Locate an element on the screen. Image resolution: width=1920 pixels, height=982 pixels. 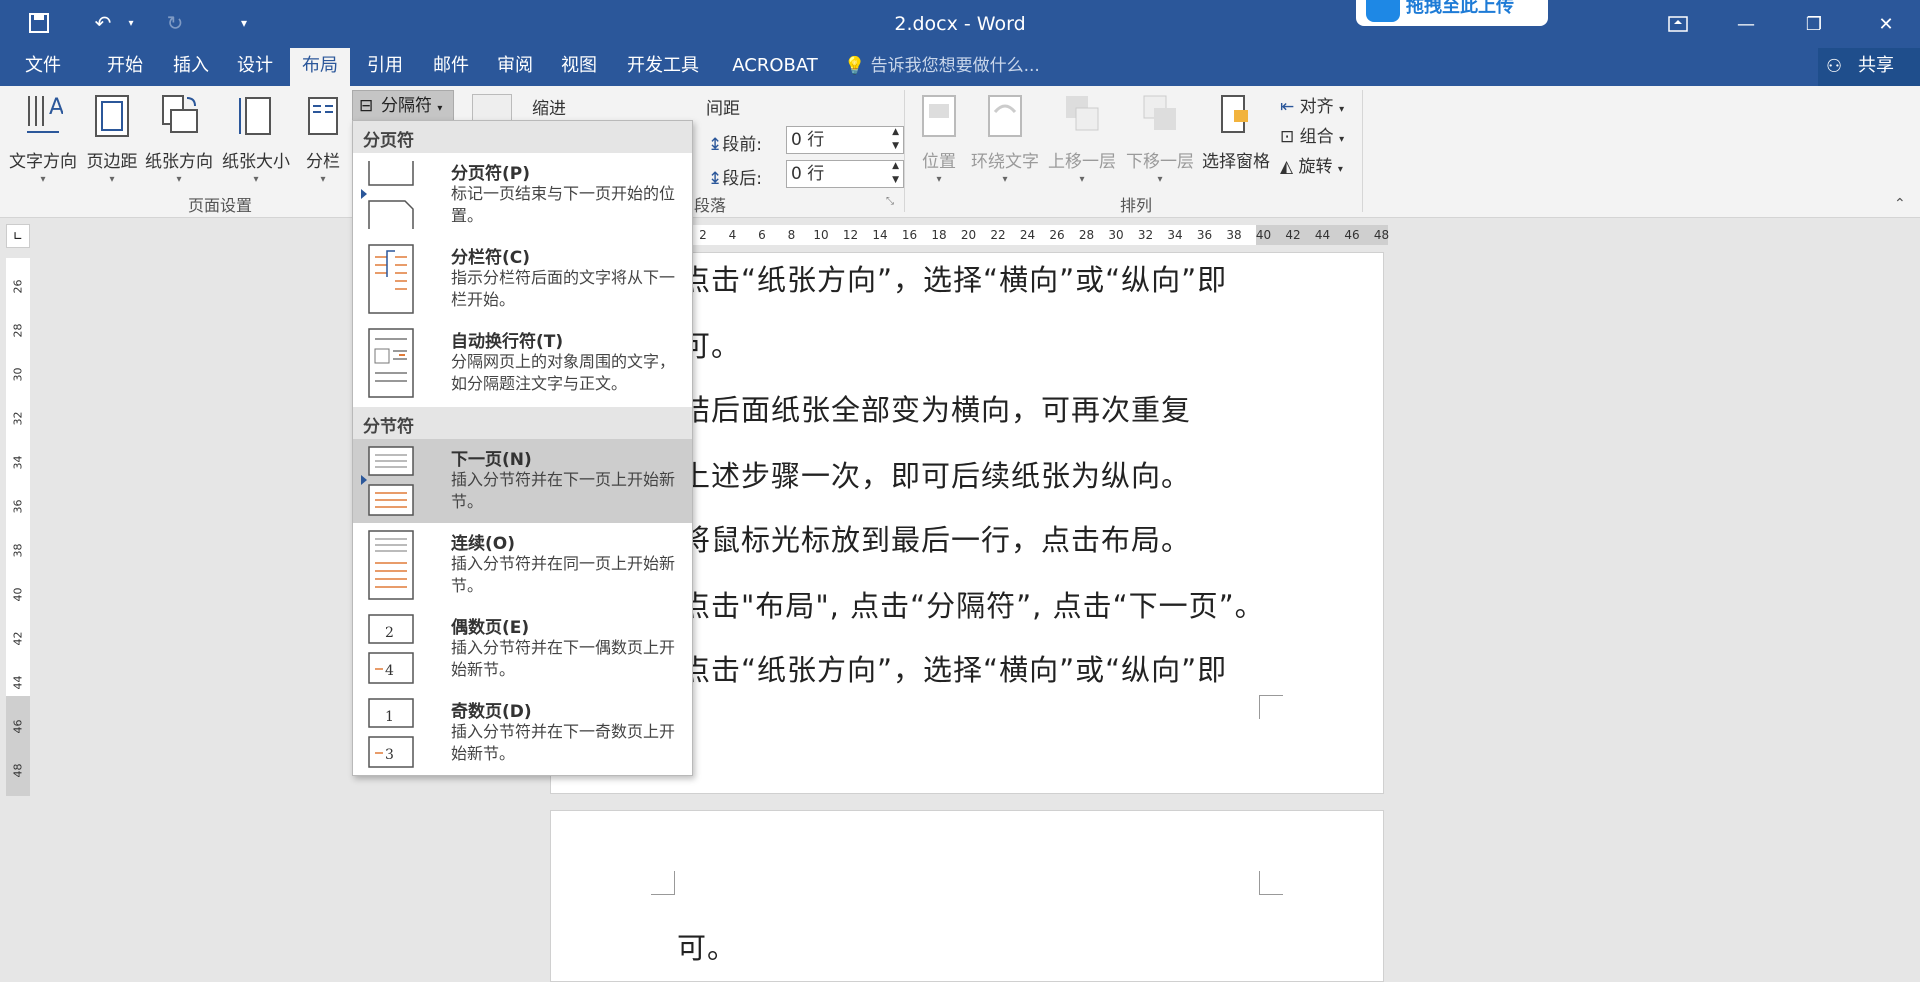
ruler-tick-label: 34 is located at coordinates (1175, 235).